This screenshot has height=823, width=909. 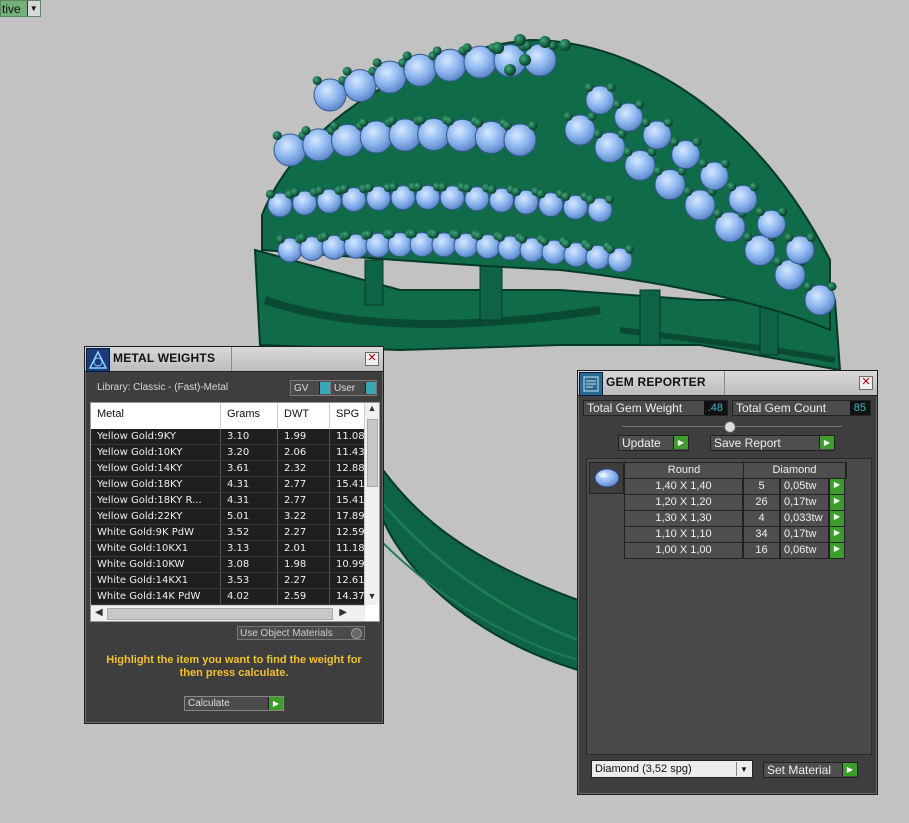 I want to click on table-cell: 2.32, so click(x=304, y=468).